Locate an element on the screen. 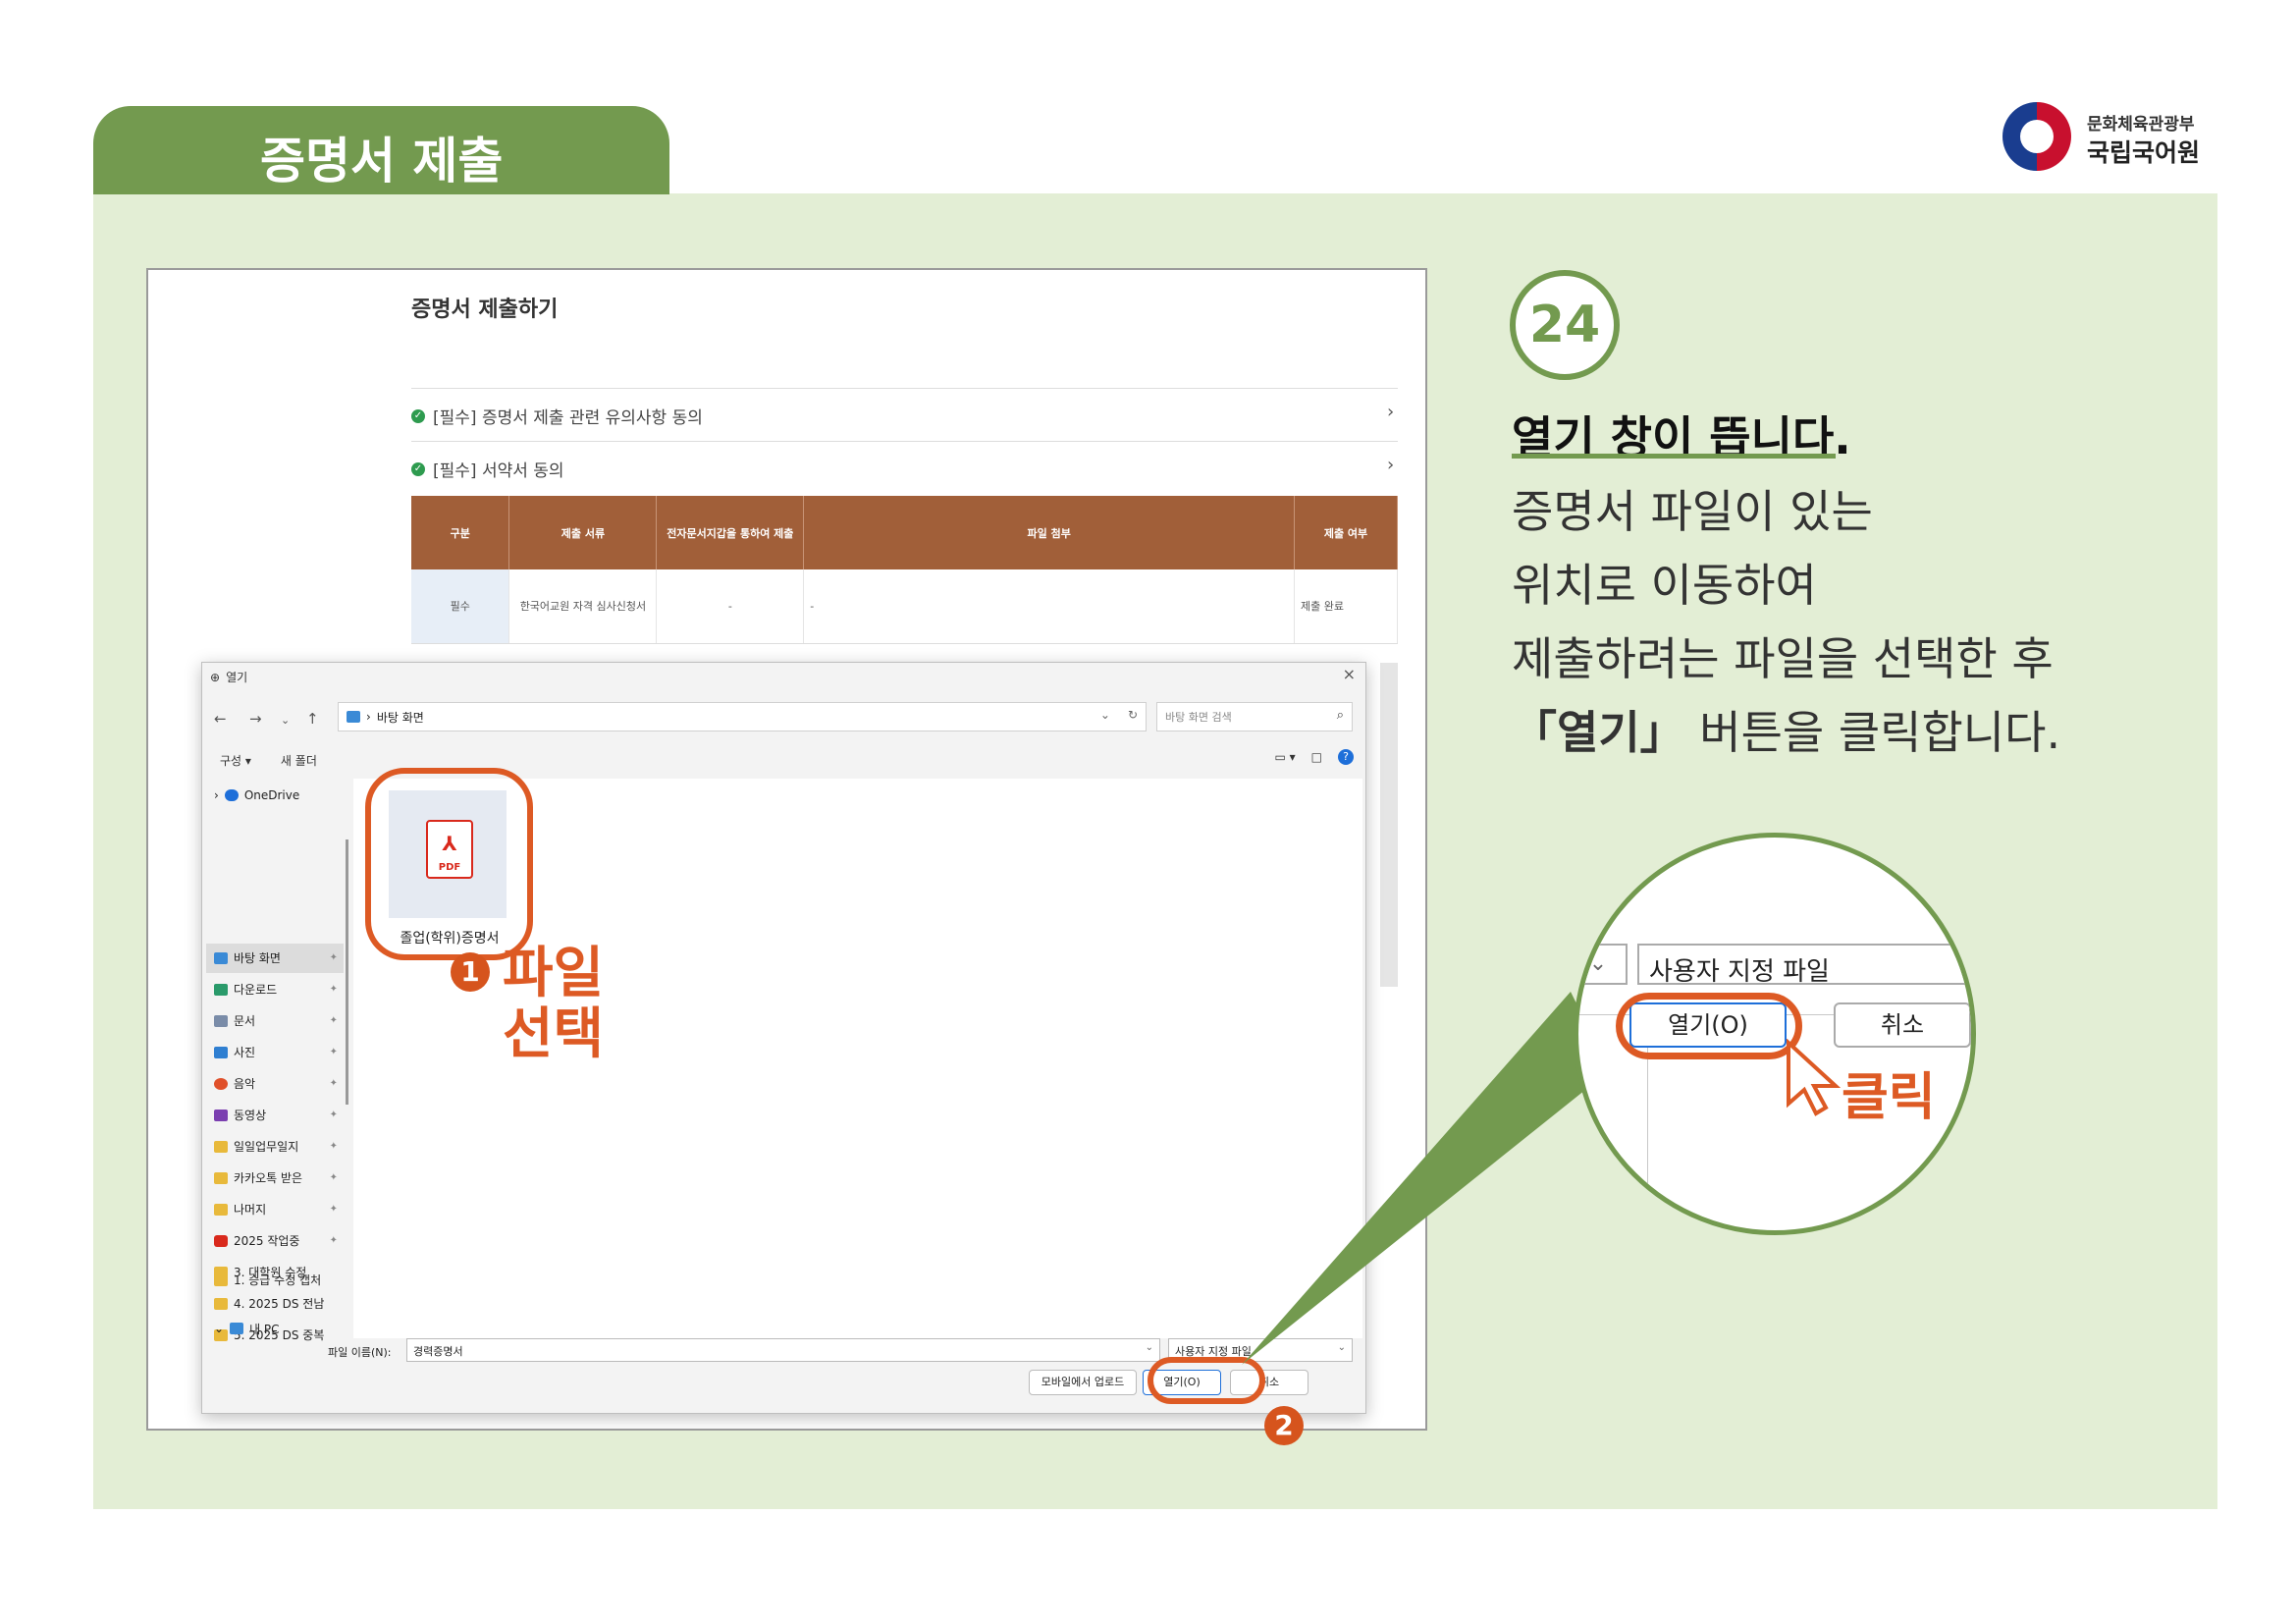 This screenshot has width=2296, height=1624. chevron-down-icon: ⌄ is located at coordinates (1603, 964).